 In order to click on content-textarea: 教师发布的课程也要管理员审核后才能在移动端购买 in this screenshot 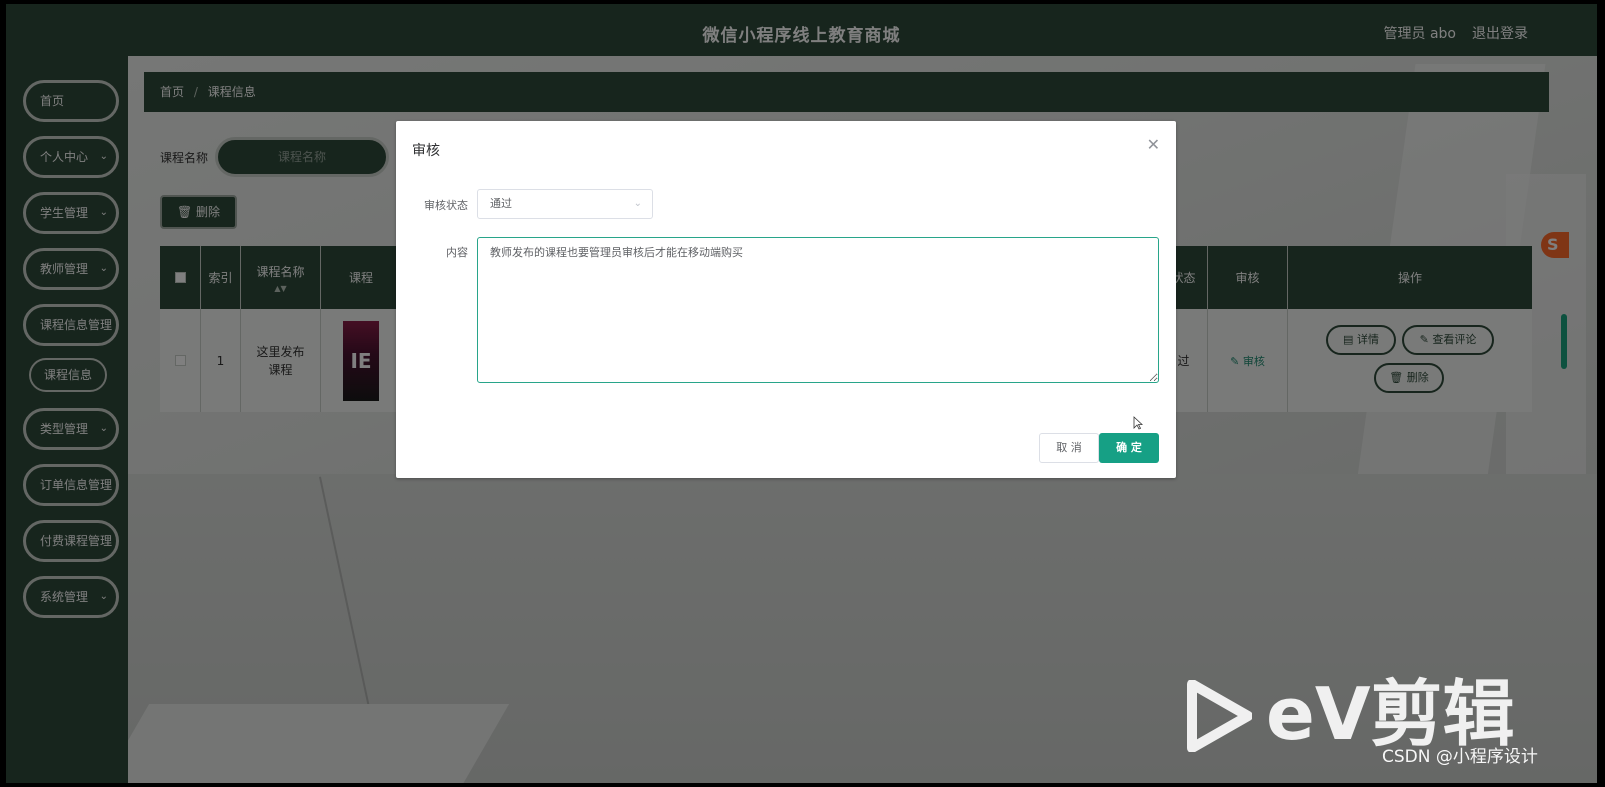, I will do `click(818, 310)`.